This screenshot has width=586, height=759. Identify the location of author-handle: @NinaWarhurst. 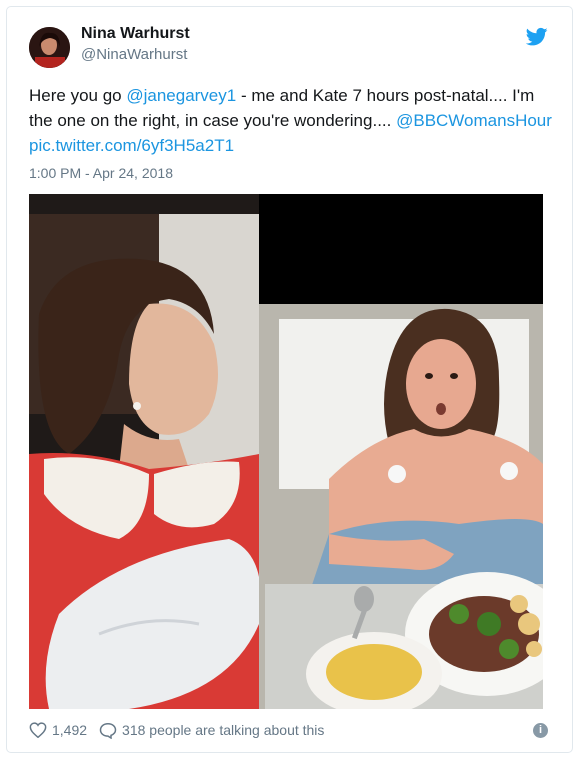
(134, 54).